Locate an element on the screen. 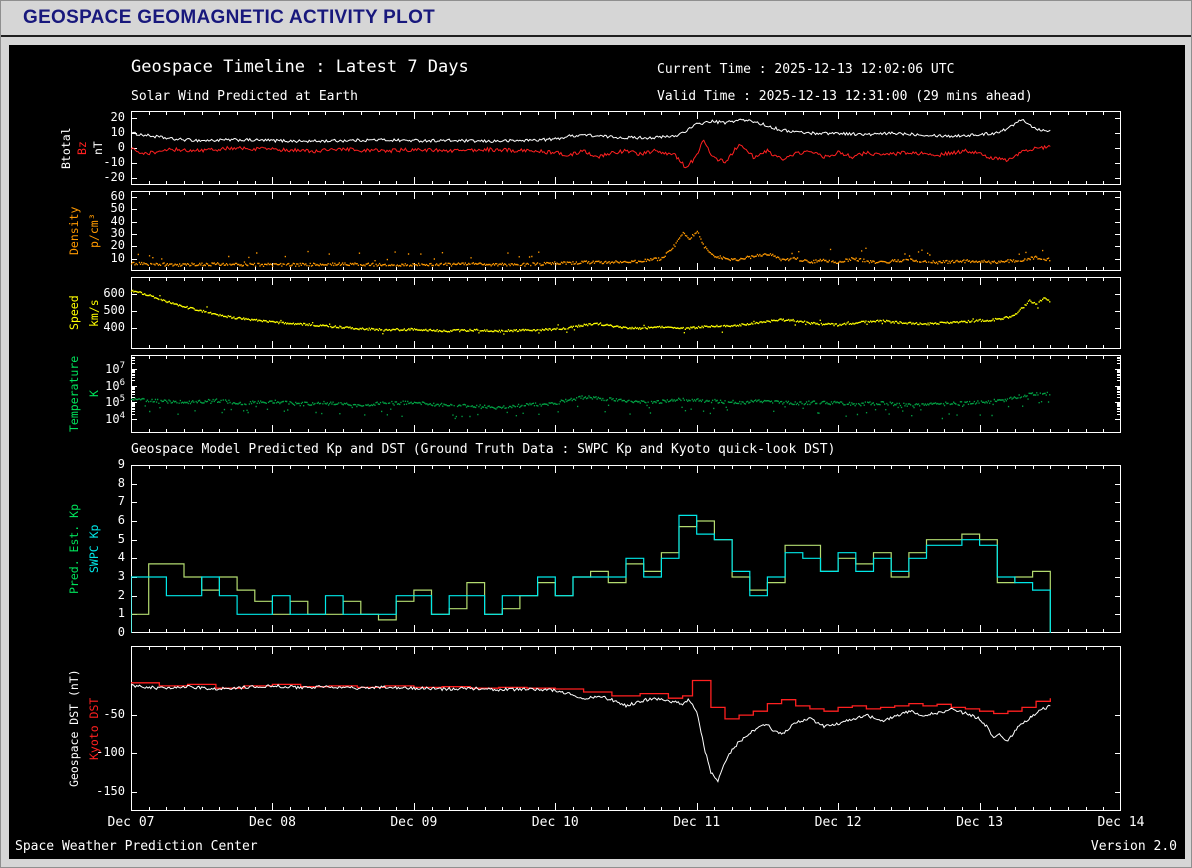  ytick-label-kp: 9 is located at coordinates (121, 464).